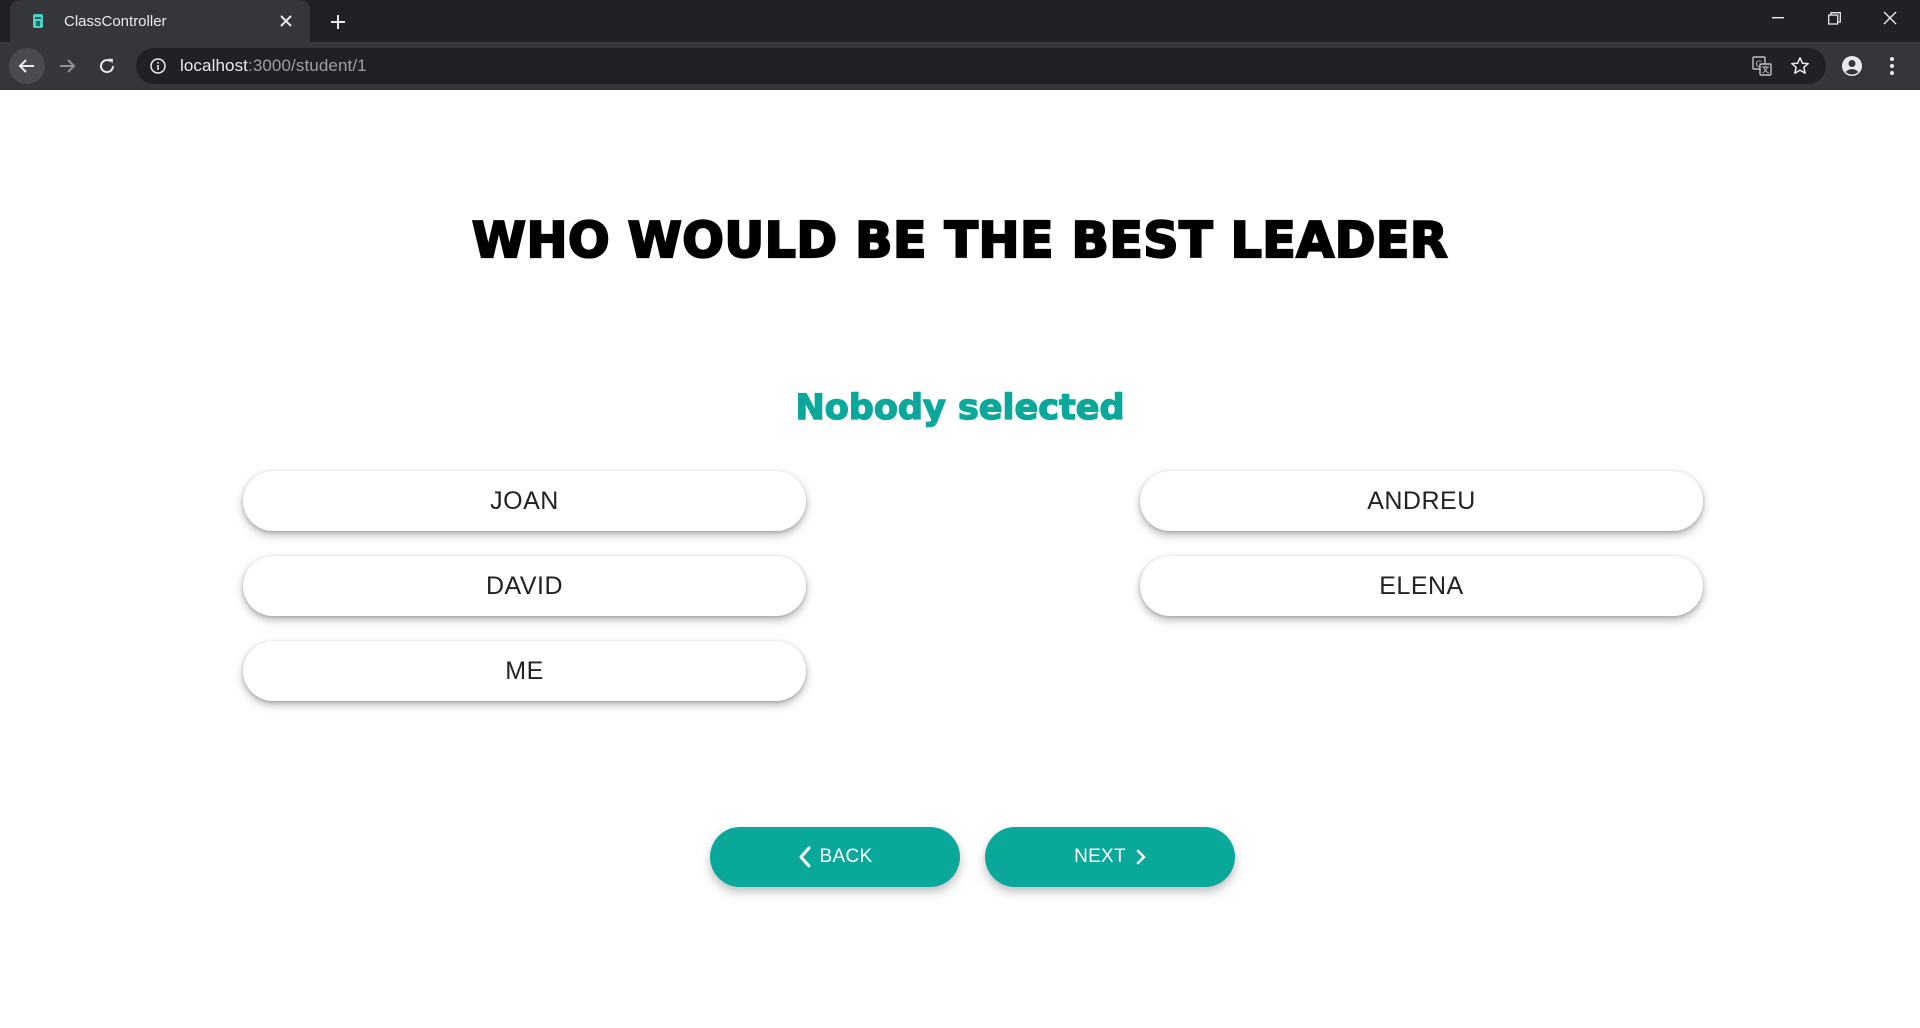 Image resolution: width=1920 pixels, height=1028 pixels. What do you see at coordinates (214, 65) in the screenshot?
I see `url-host: localhost` at bounding box center [214, 65].